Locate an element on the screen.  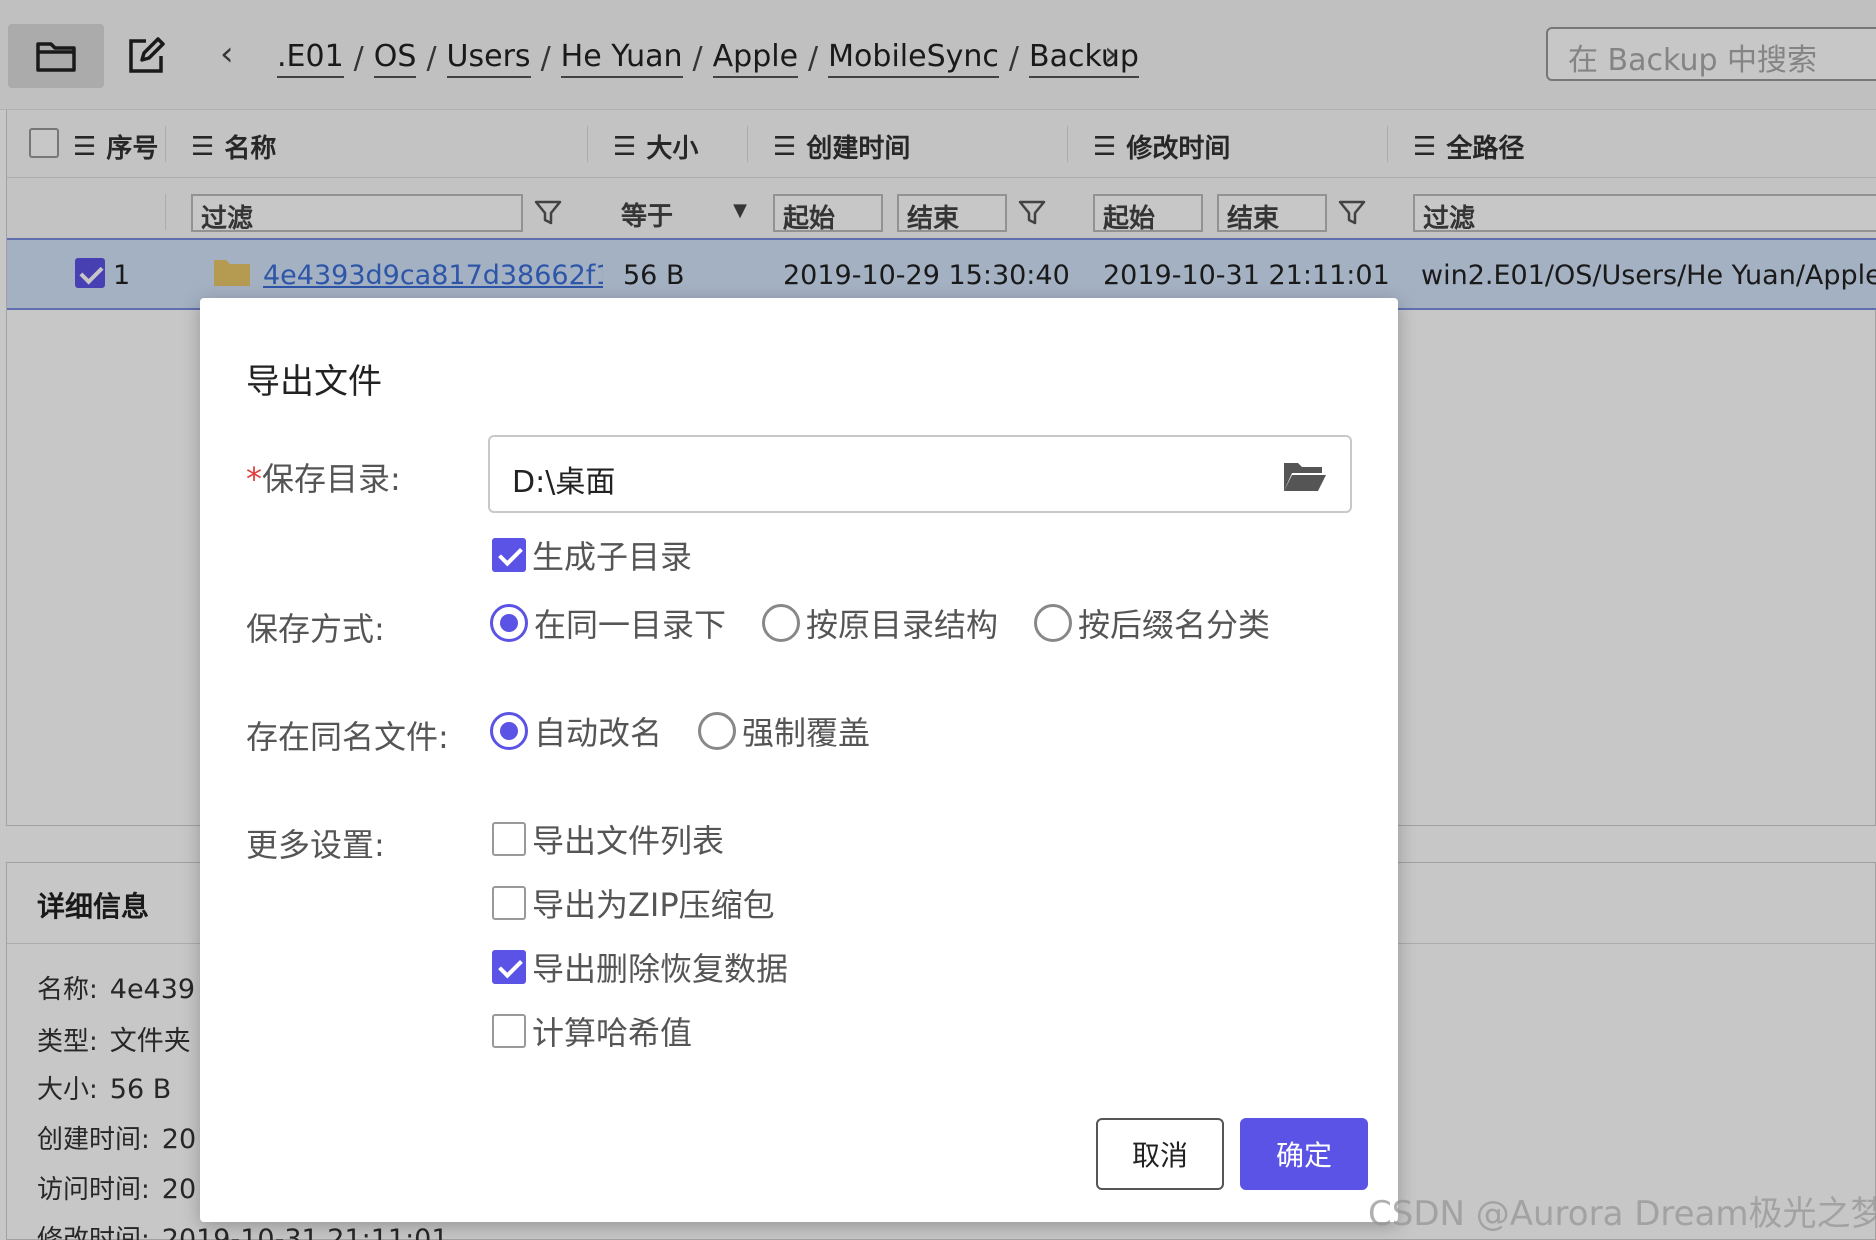
save-mode-radio-by-extension: 按后缀名分类 is located at coordinates (1152, 623).